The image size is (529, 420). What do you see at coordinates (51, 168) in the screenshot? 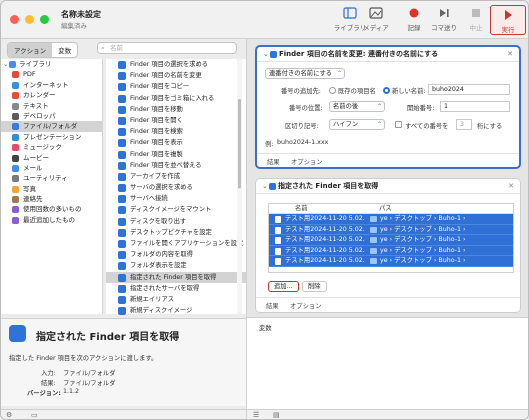
I see `library-item: メール` at bounding box center [51, 168].